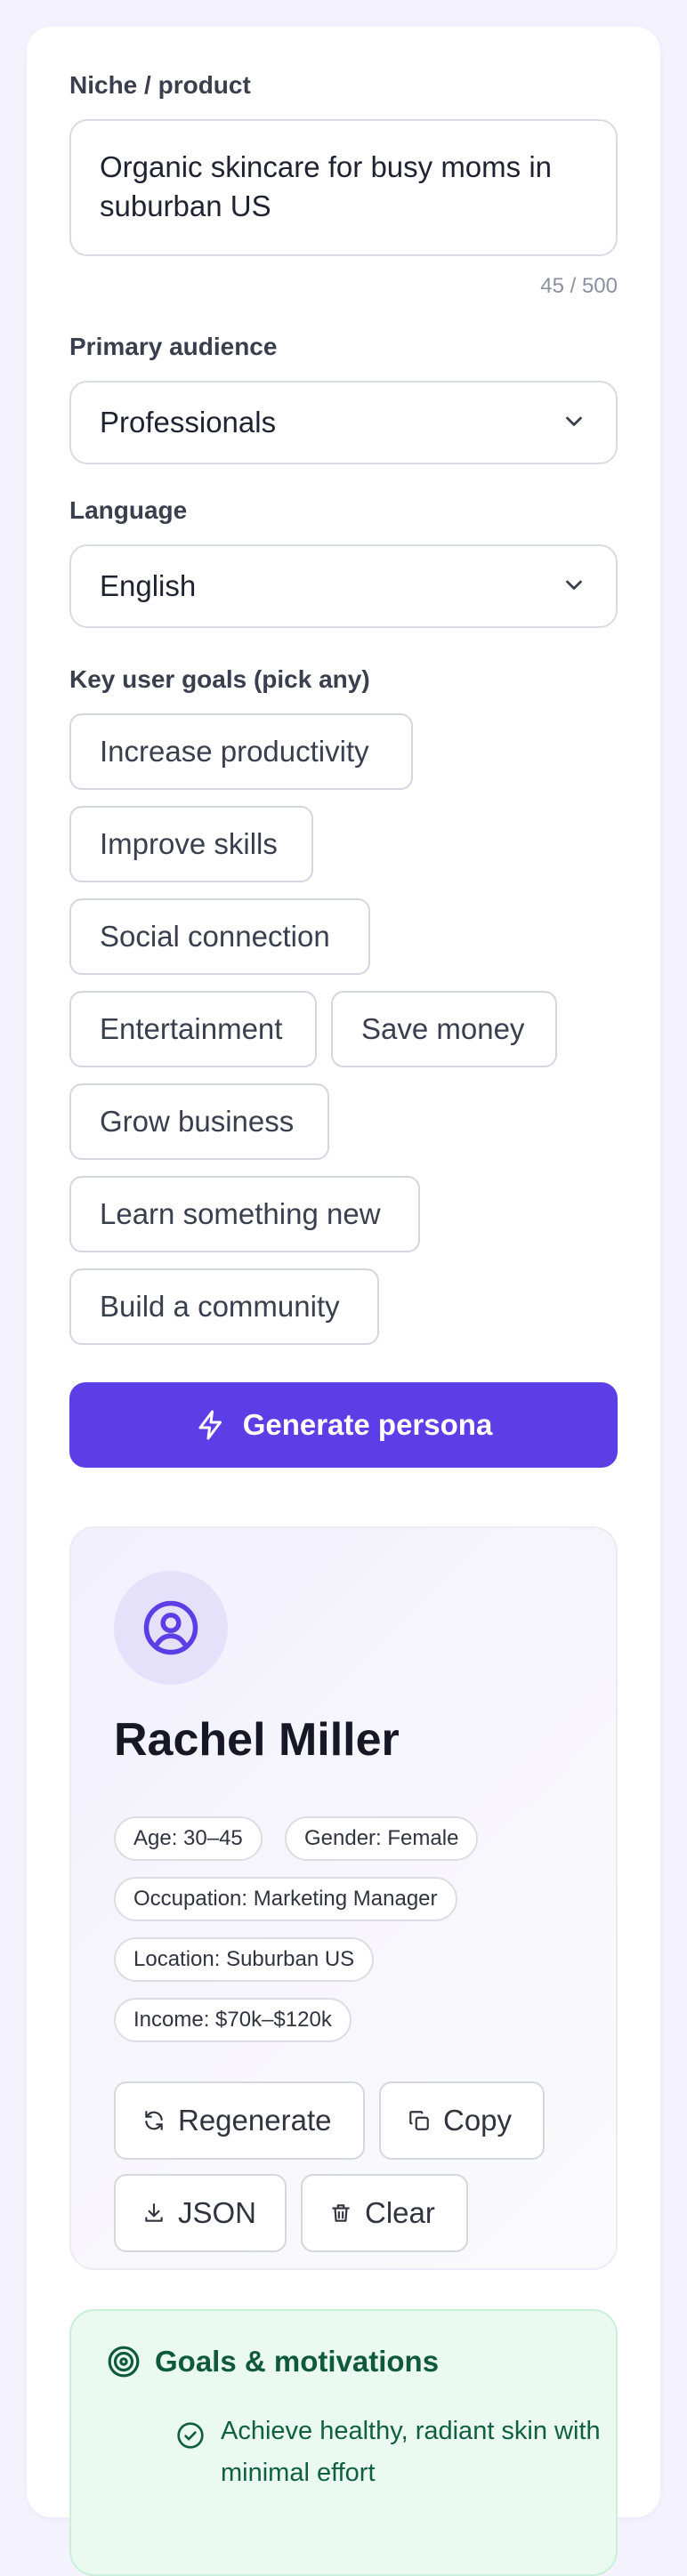 Image resolution: width=687 pixels, height=2576 pixels. Describe the element at coordinates (124, 2362) in the screenshot. I see `target-icon` at that location.